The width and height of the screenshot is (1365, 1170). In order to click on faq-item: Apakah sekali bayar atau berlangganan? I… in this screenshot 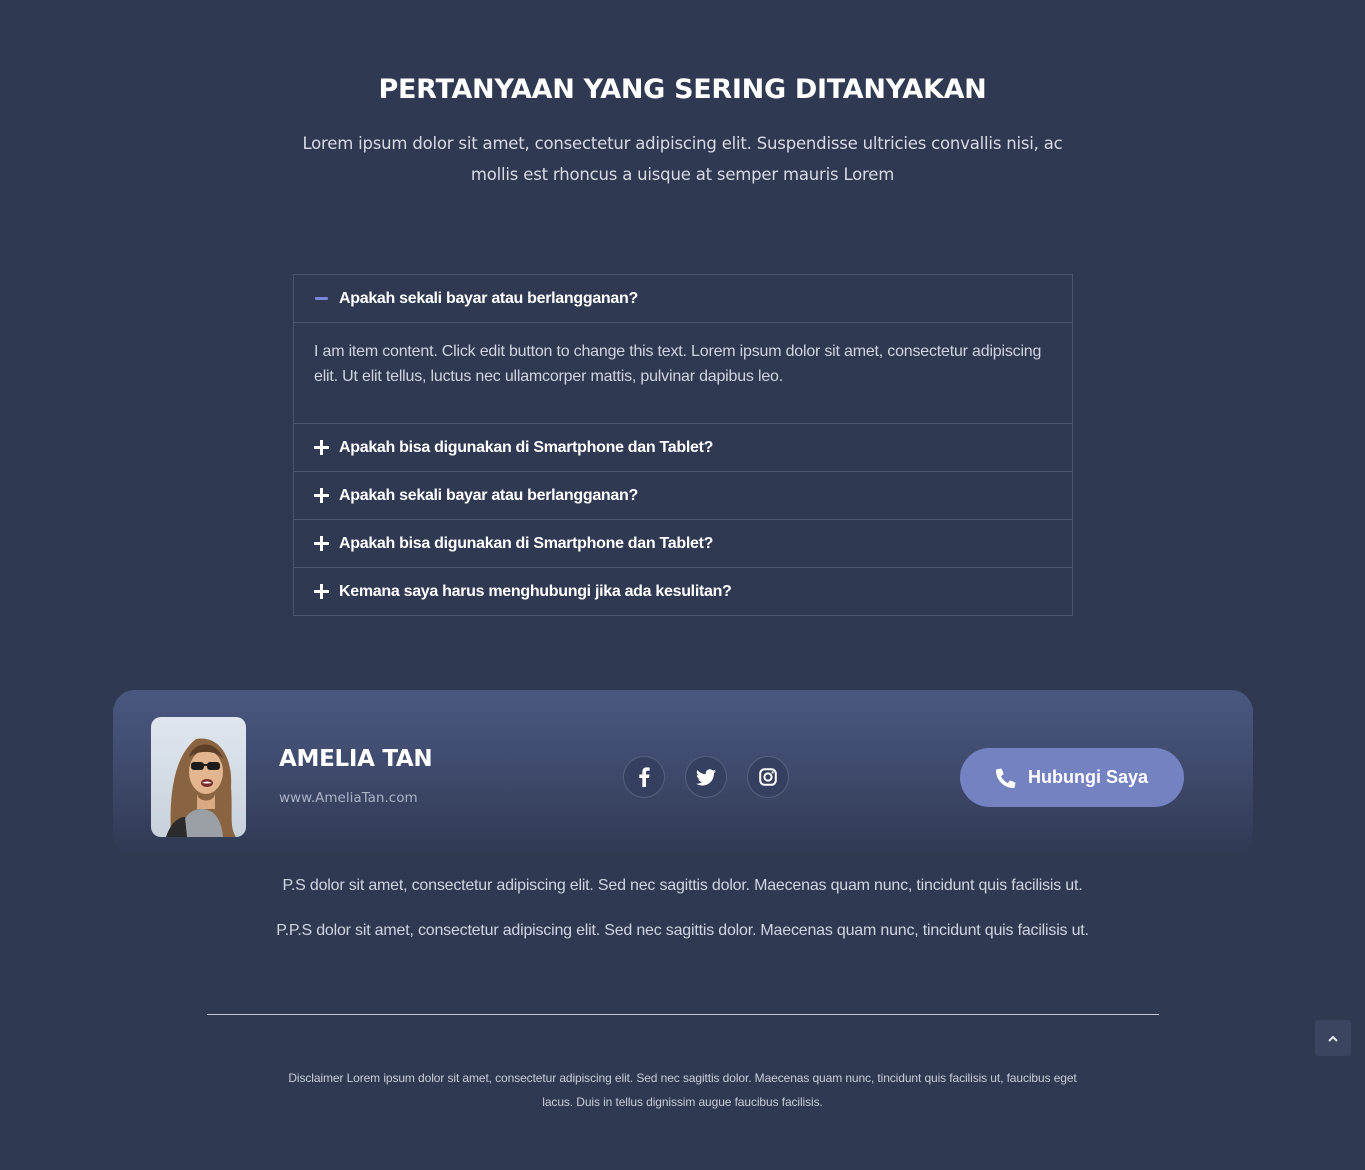, I will do `click(683, 349)`.